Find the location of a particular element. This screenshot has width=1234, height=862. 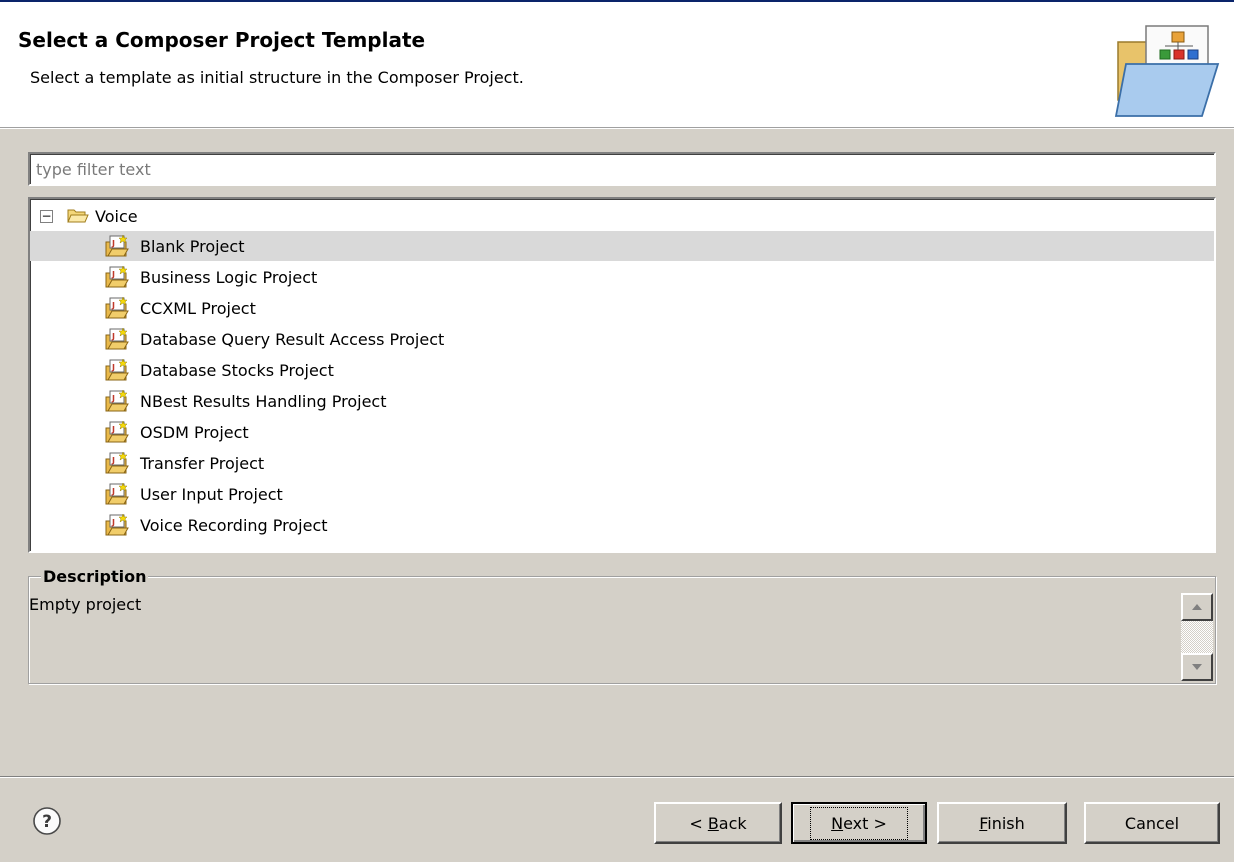

tree-node-voice: − Voice is located at coordinates (89, 216).